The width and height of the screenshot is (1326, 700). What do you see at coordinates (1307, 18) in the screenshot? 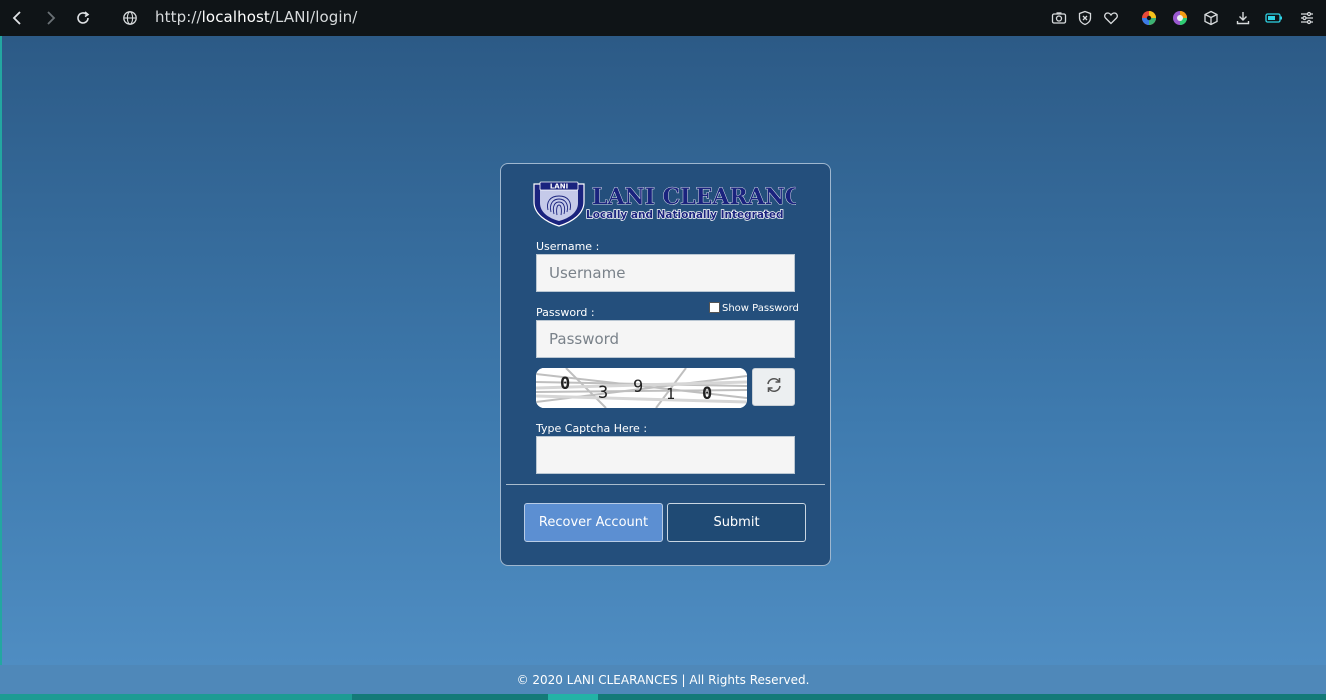
I see `menu-settings-icon` at bounding box center [1307, 18].